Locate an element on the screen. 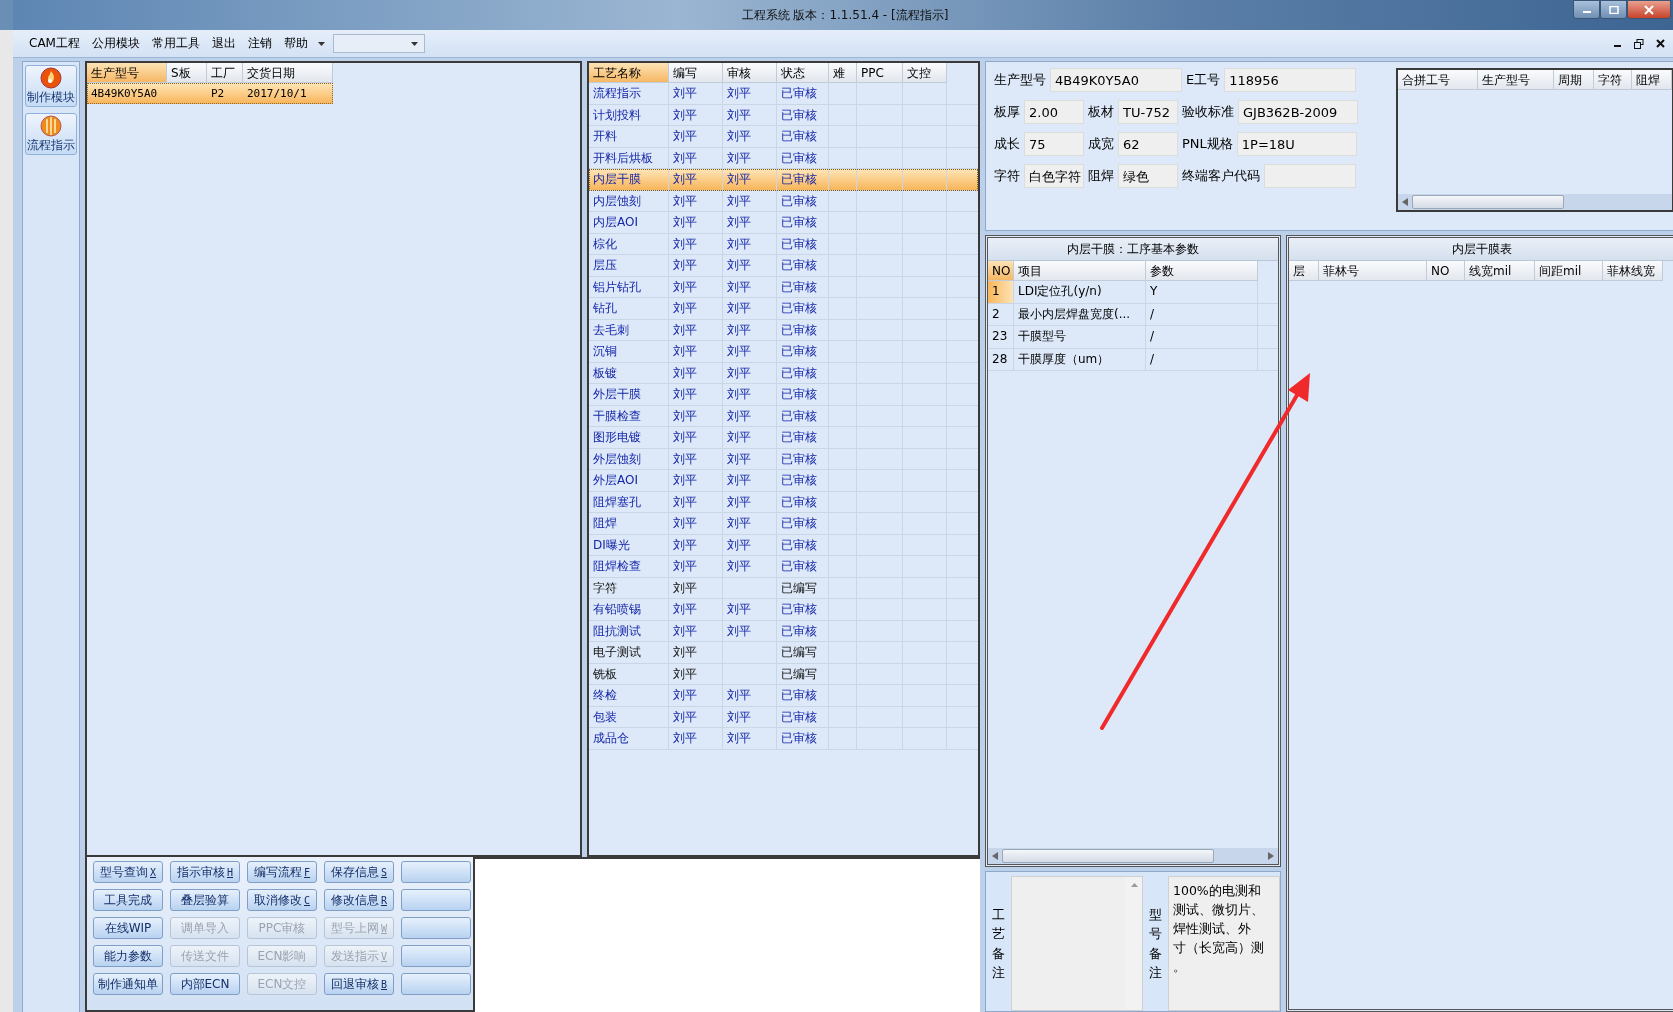 The height and width of the screenshot is (1012, 1673). column-header: 层 is located at coordinates (1304, 271).